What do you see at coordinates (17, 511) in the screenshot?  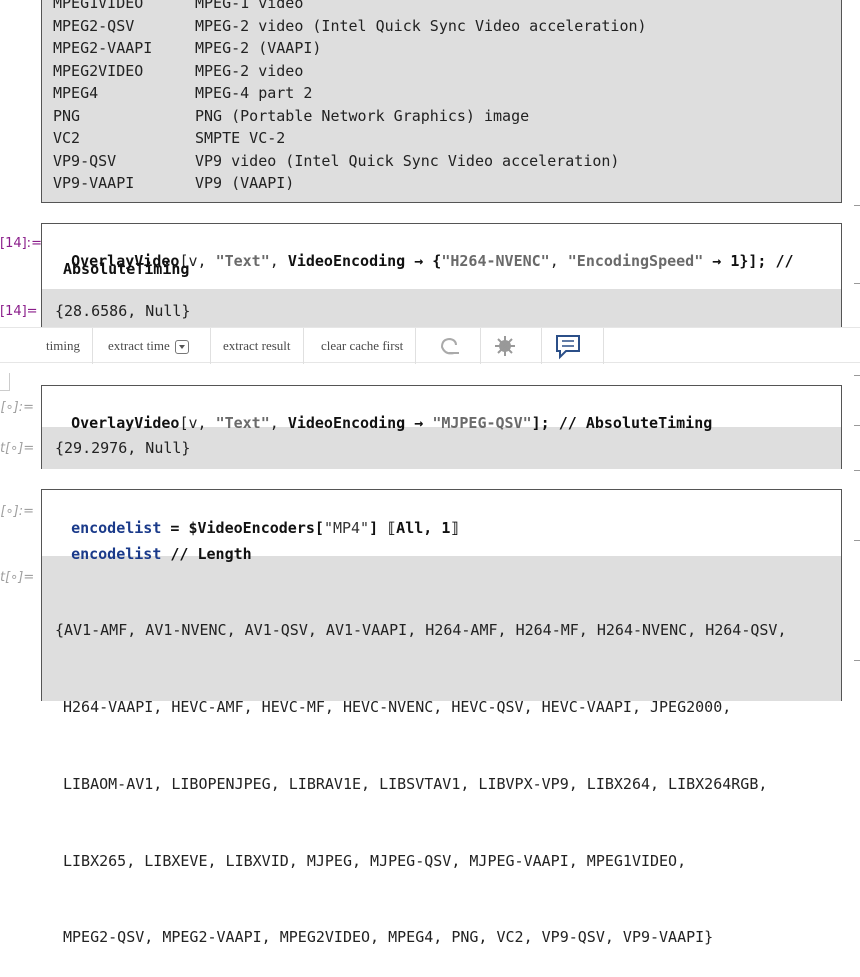 I see `input-label-list: [∘]:=` at bounding box center [17, 511].